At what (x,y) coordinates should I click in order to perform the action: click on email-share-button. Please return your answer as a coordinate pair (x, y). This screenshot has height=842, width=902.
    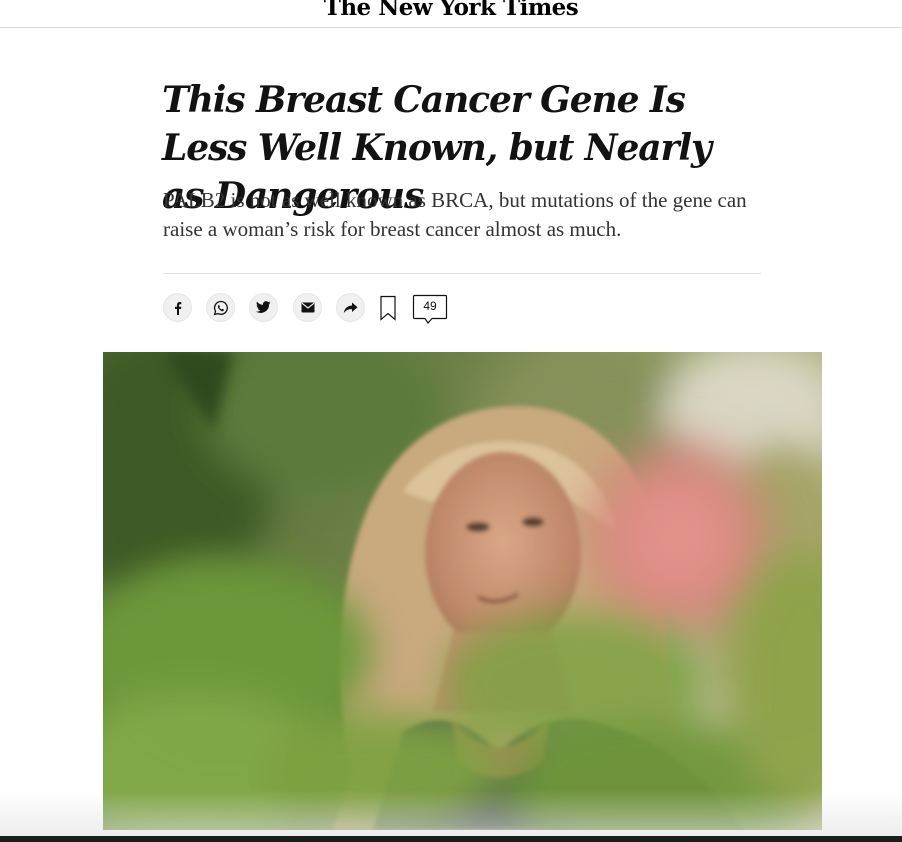
    Looking at the image, I should click on (307, 307).